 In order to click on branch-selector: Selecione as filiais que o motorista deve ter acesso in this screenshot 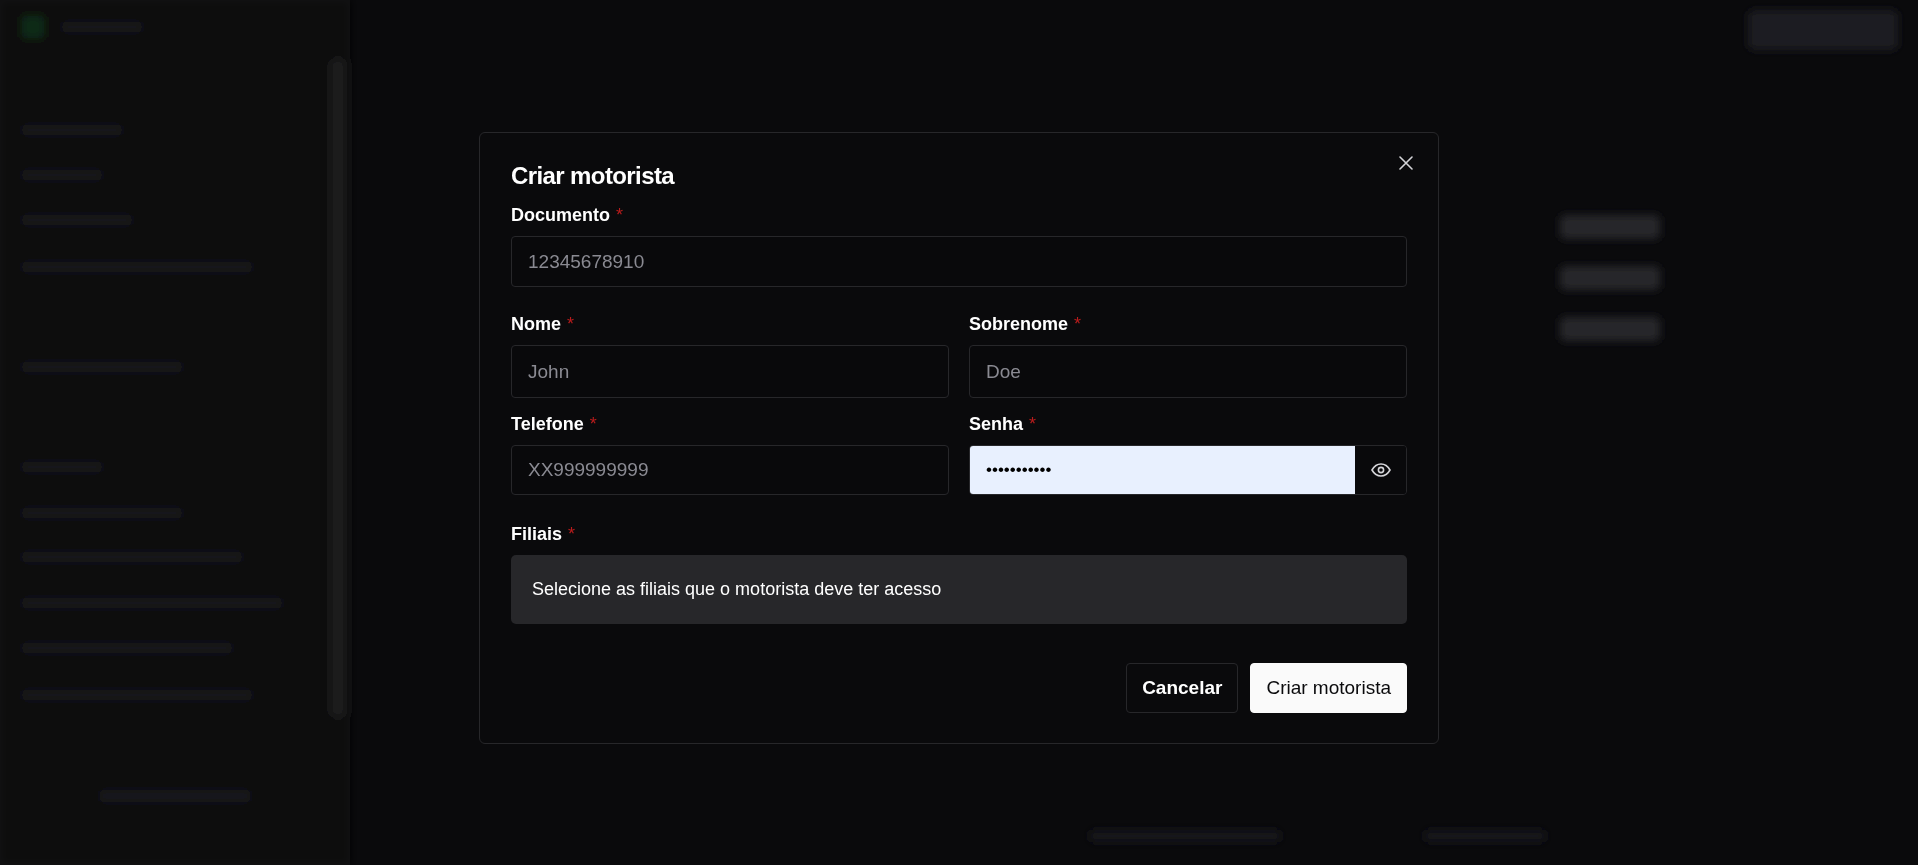, I will do `click(959, 589)`.